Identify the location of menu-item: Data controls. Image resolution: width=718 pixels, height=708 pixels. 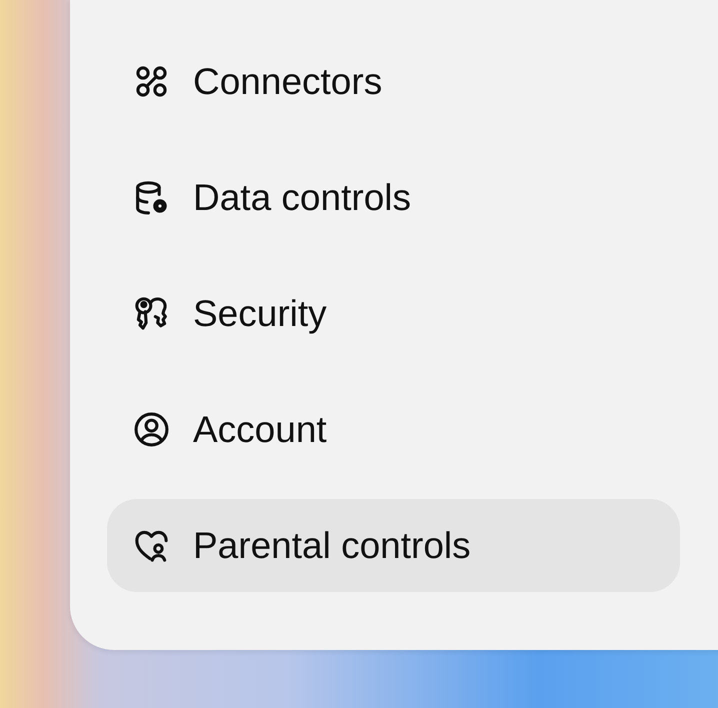
(393, 197).